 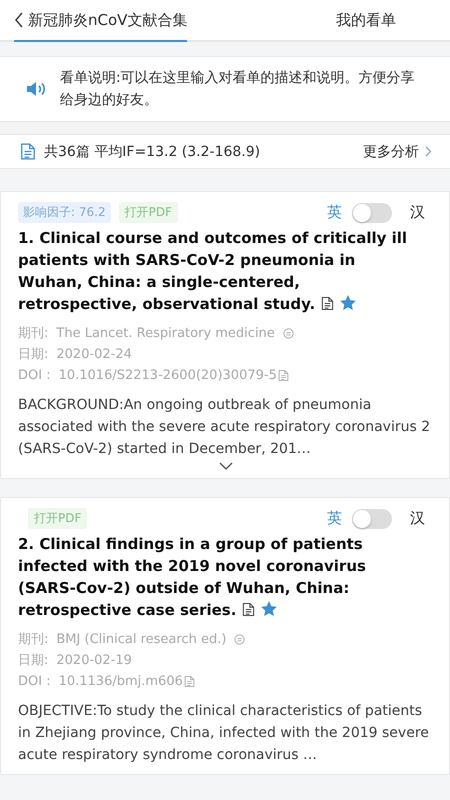 What do you see at coordinates (141, 640) in the screenshot?
I see `journal-name: BMJ (Clinical research ed.)` at bounding box center [141, 640].